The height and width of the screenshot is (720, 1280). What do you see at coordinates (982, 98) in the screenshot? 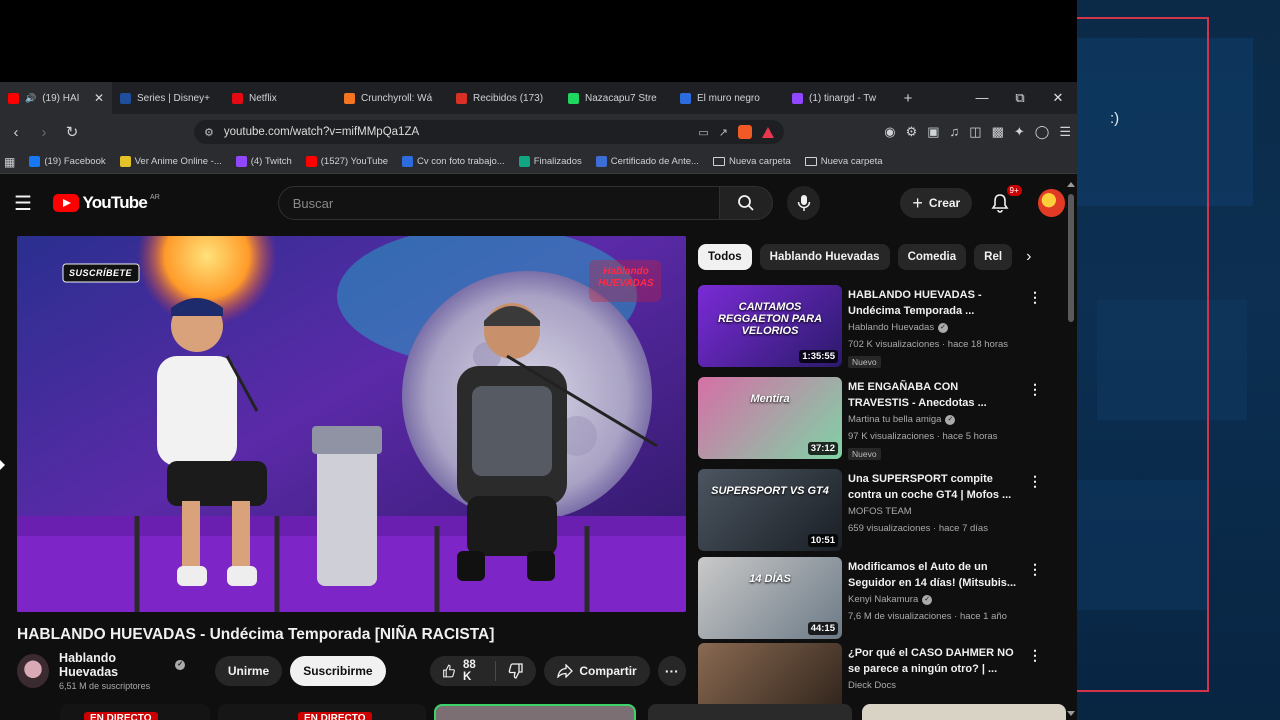
I see `minimize-button: —` at bounding box center [982, 98].